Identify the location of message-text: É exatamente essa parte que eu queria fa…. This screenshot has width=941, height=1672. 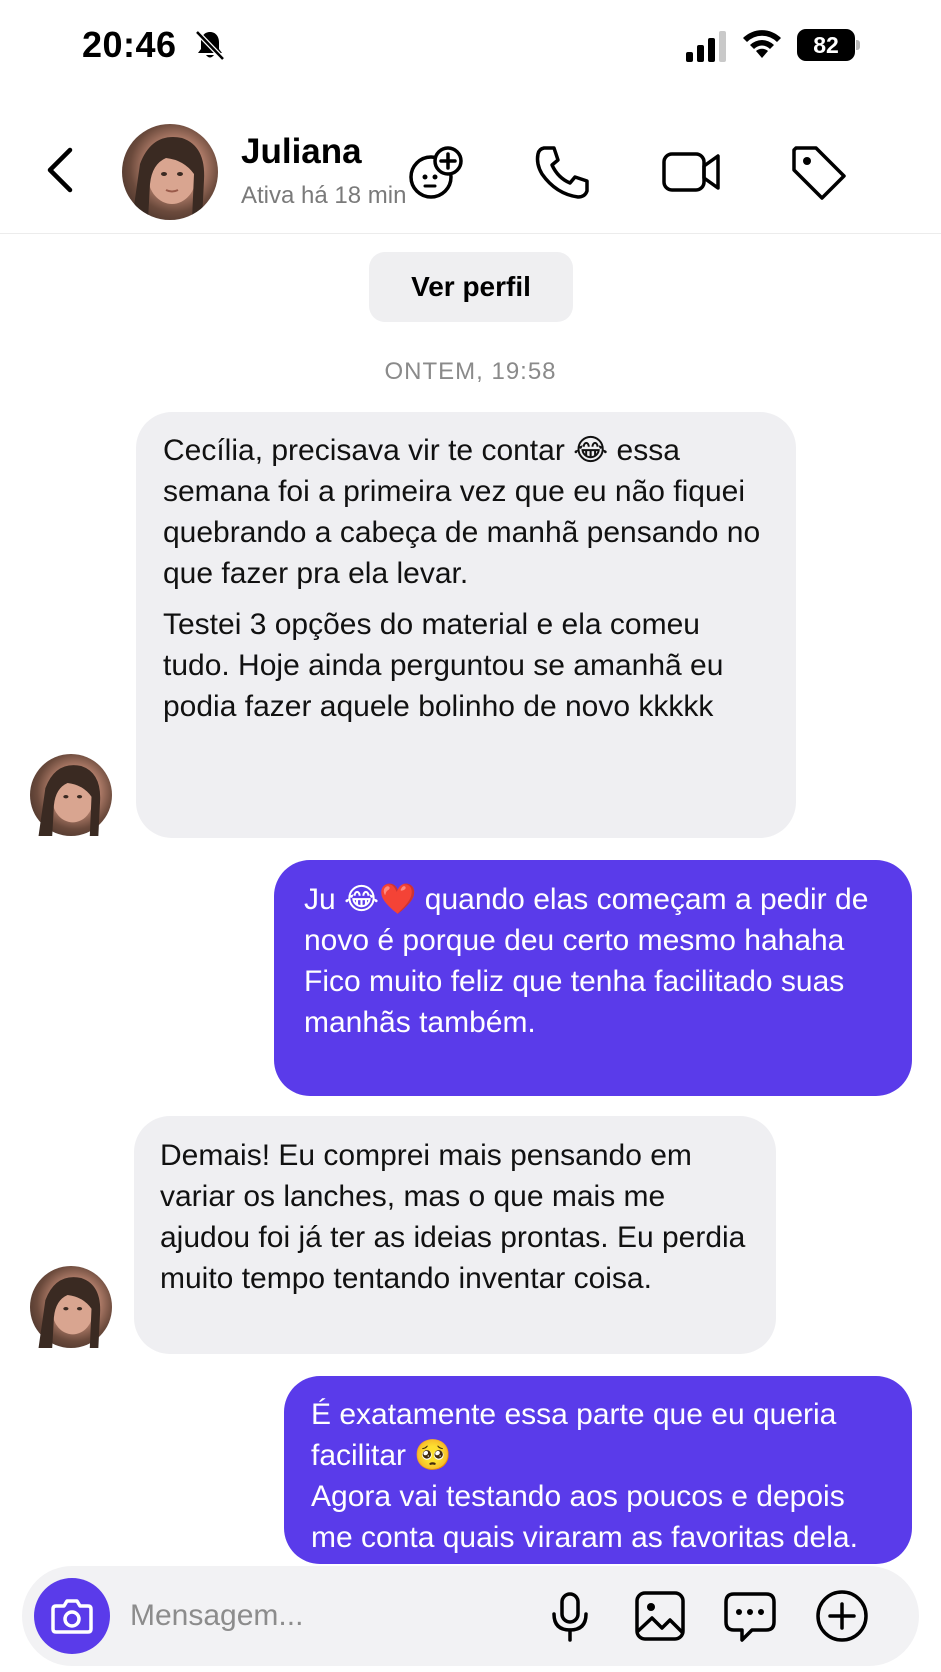
(574, 1435).